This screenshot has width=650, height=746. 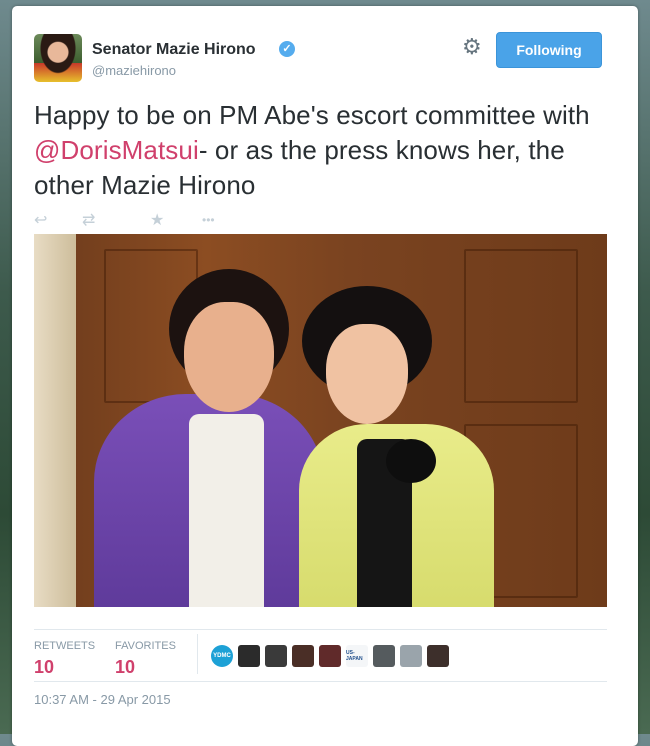 I want to click on favoriter-avatars: YDMC US-JAPAN, so click(x=330, y=656).